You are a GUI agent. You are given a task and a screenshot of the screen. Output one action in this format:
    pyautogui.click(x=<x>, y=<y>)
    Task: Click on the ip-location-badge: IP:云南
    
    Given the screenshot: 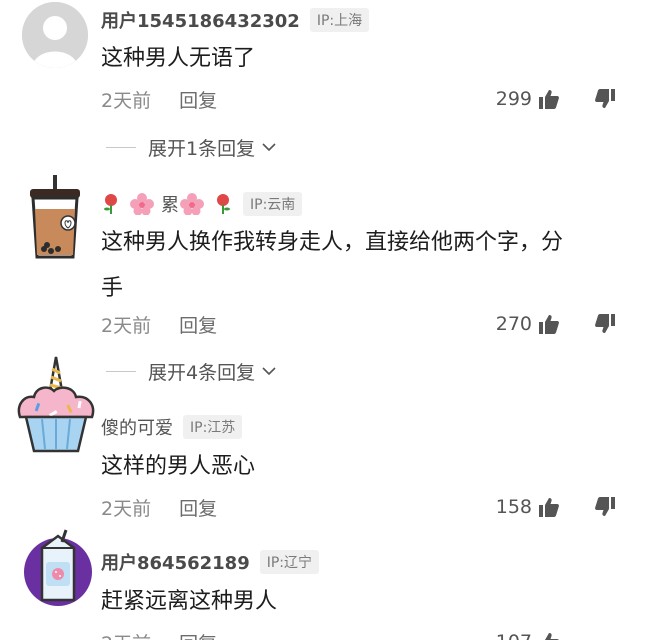 What is the action you would take?
    pyautogui.click(x=273, y=204)
    